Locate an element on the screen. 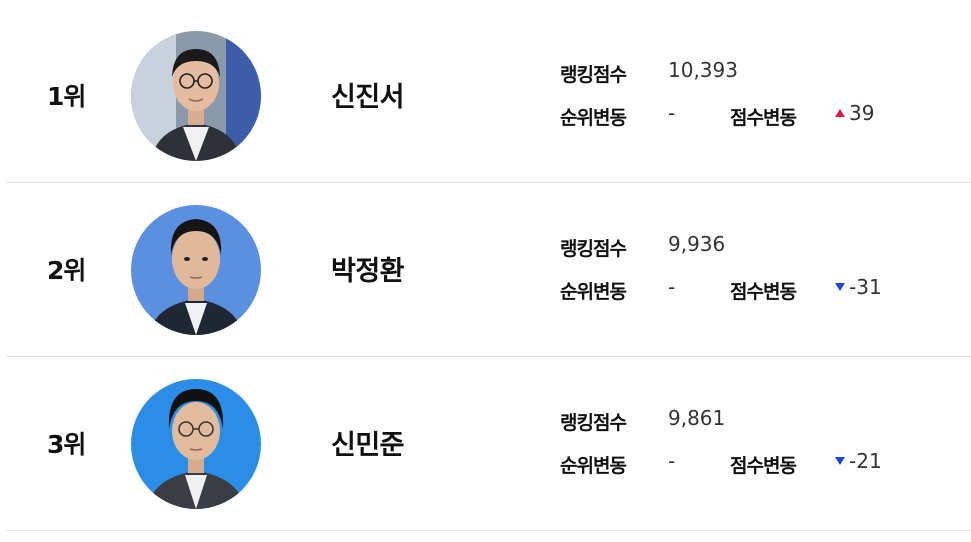 The width and height of the screenshot is (971, 542). score-change: 39 is located at coordinates (854, 113).